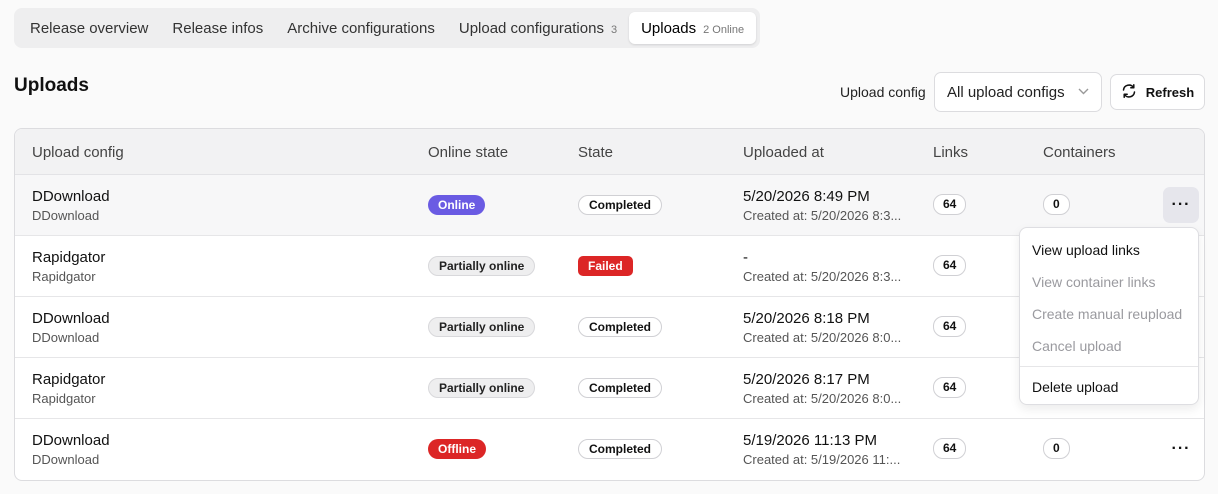  I want to click on uploaded-at: 5/20/2026 8:49 PM, so click(806, 196).